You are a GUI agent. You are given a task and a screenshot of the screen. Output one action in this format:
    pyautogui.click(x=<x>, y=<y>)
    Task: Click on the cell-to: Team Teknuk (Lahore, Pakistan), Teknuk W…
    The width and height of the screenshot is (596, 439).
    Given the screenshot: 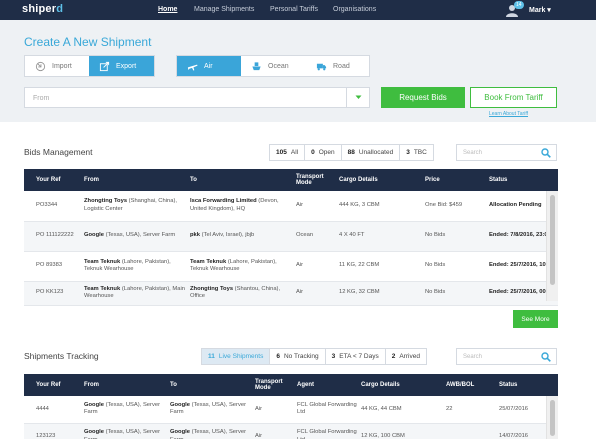 What is the action you would take?
    pyautogui.click(x=239, y=266)
    